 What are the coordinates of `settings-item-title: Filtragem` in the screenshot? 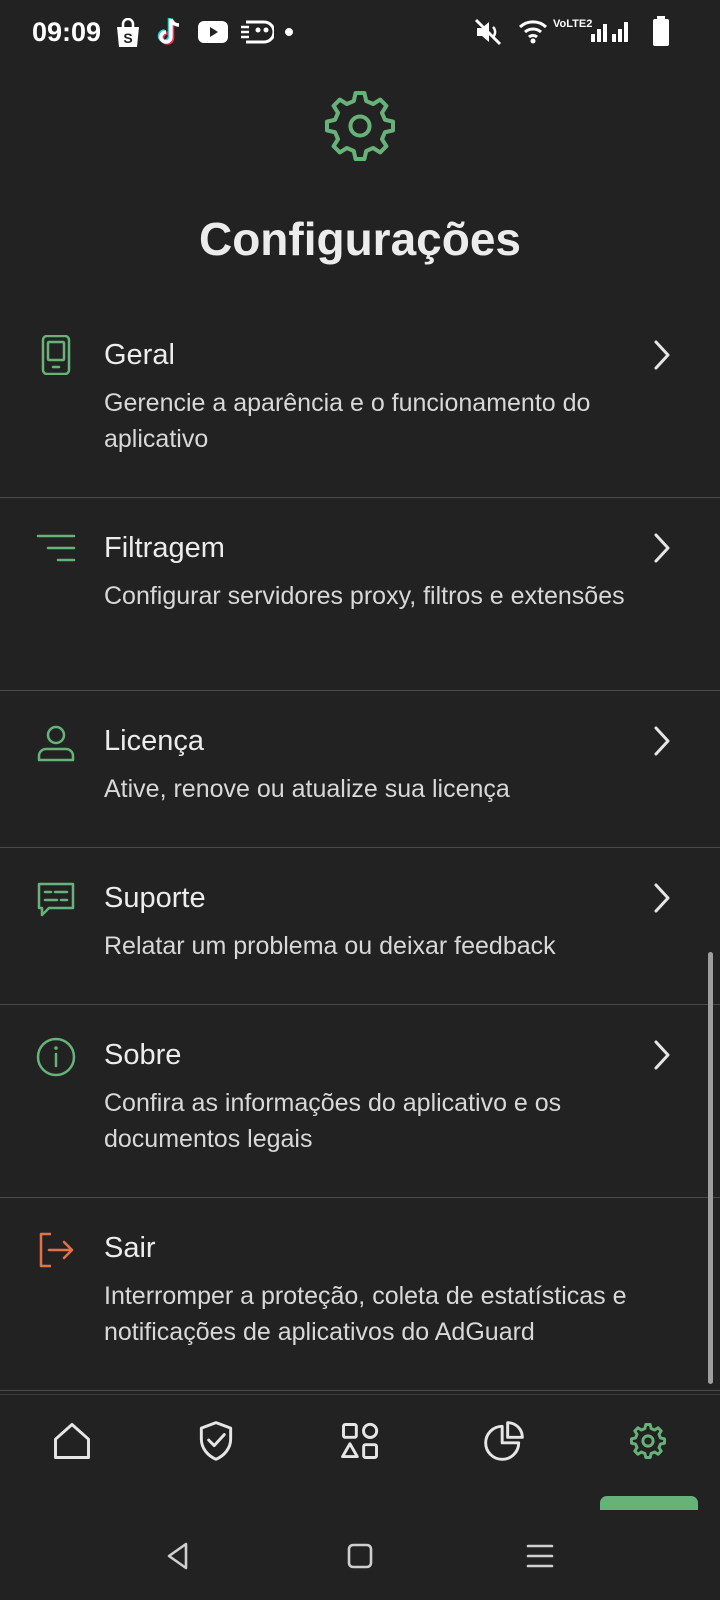 It's located at (164, 548).